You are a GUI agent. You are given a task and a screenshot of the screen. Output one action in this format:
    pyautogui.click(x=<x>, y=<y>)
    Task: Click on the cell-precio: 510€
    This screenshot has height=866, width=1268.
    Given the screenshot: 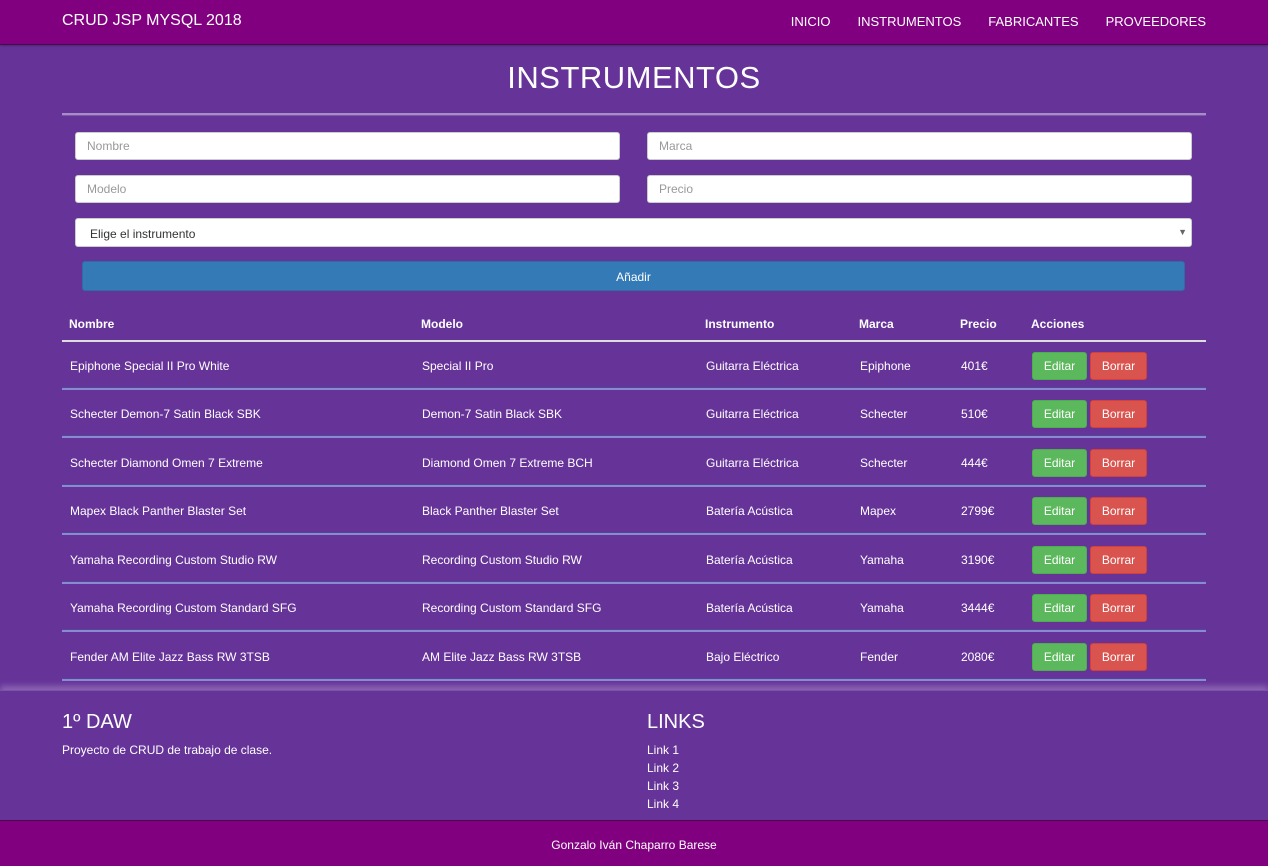 What is the action you would take?
    pyautogui.click(x=974, y=414)
    